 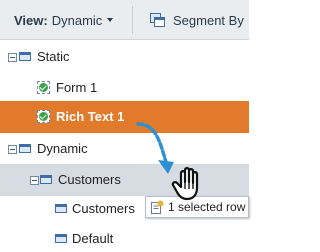 What do you see at coordinates (124, 88) in the screenshot?
I see `tree-item-form-1: Form 1` at bounding box center [124, 88].